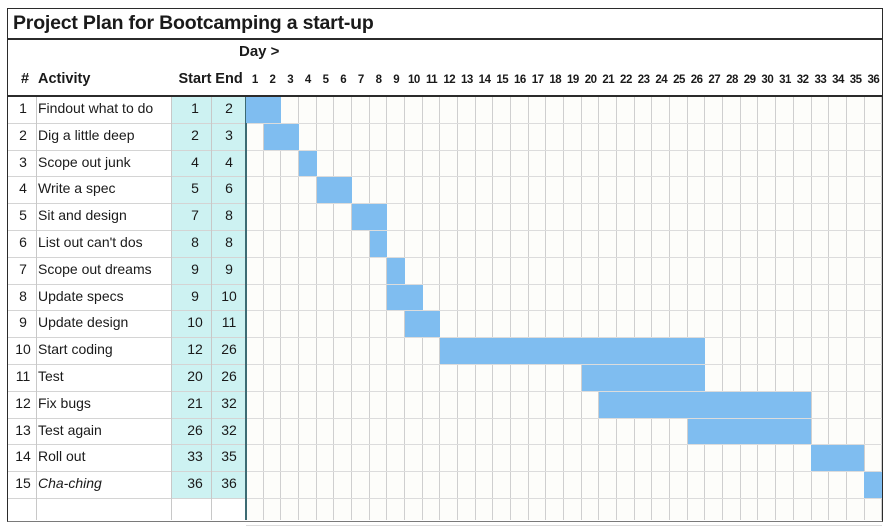  Describe the element at coordinates (195, 456) in the screenshot. I see `row-start-day: 33` at that location.